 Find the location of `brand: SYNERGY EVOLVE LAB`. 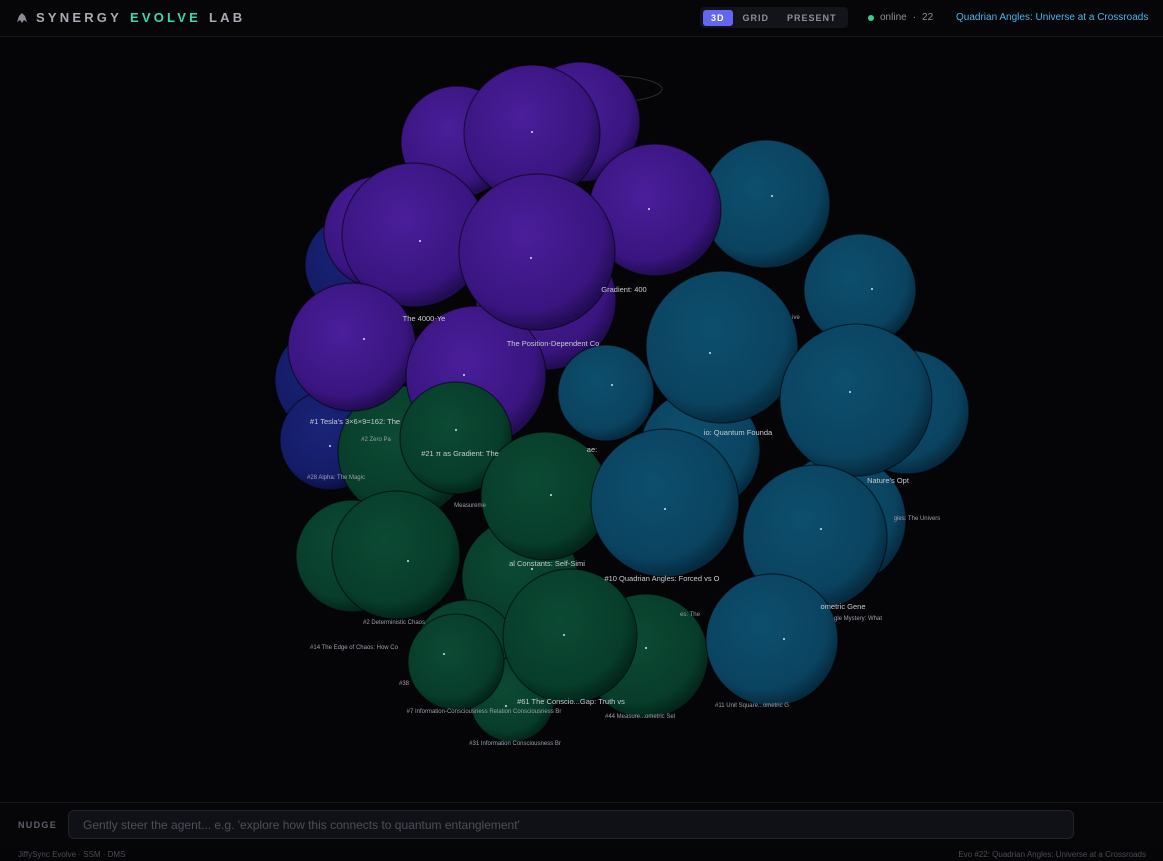

brand: SYNERGY EVOLVE LAB is located at coordinates (130, 17).